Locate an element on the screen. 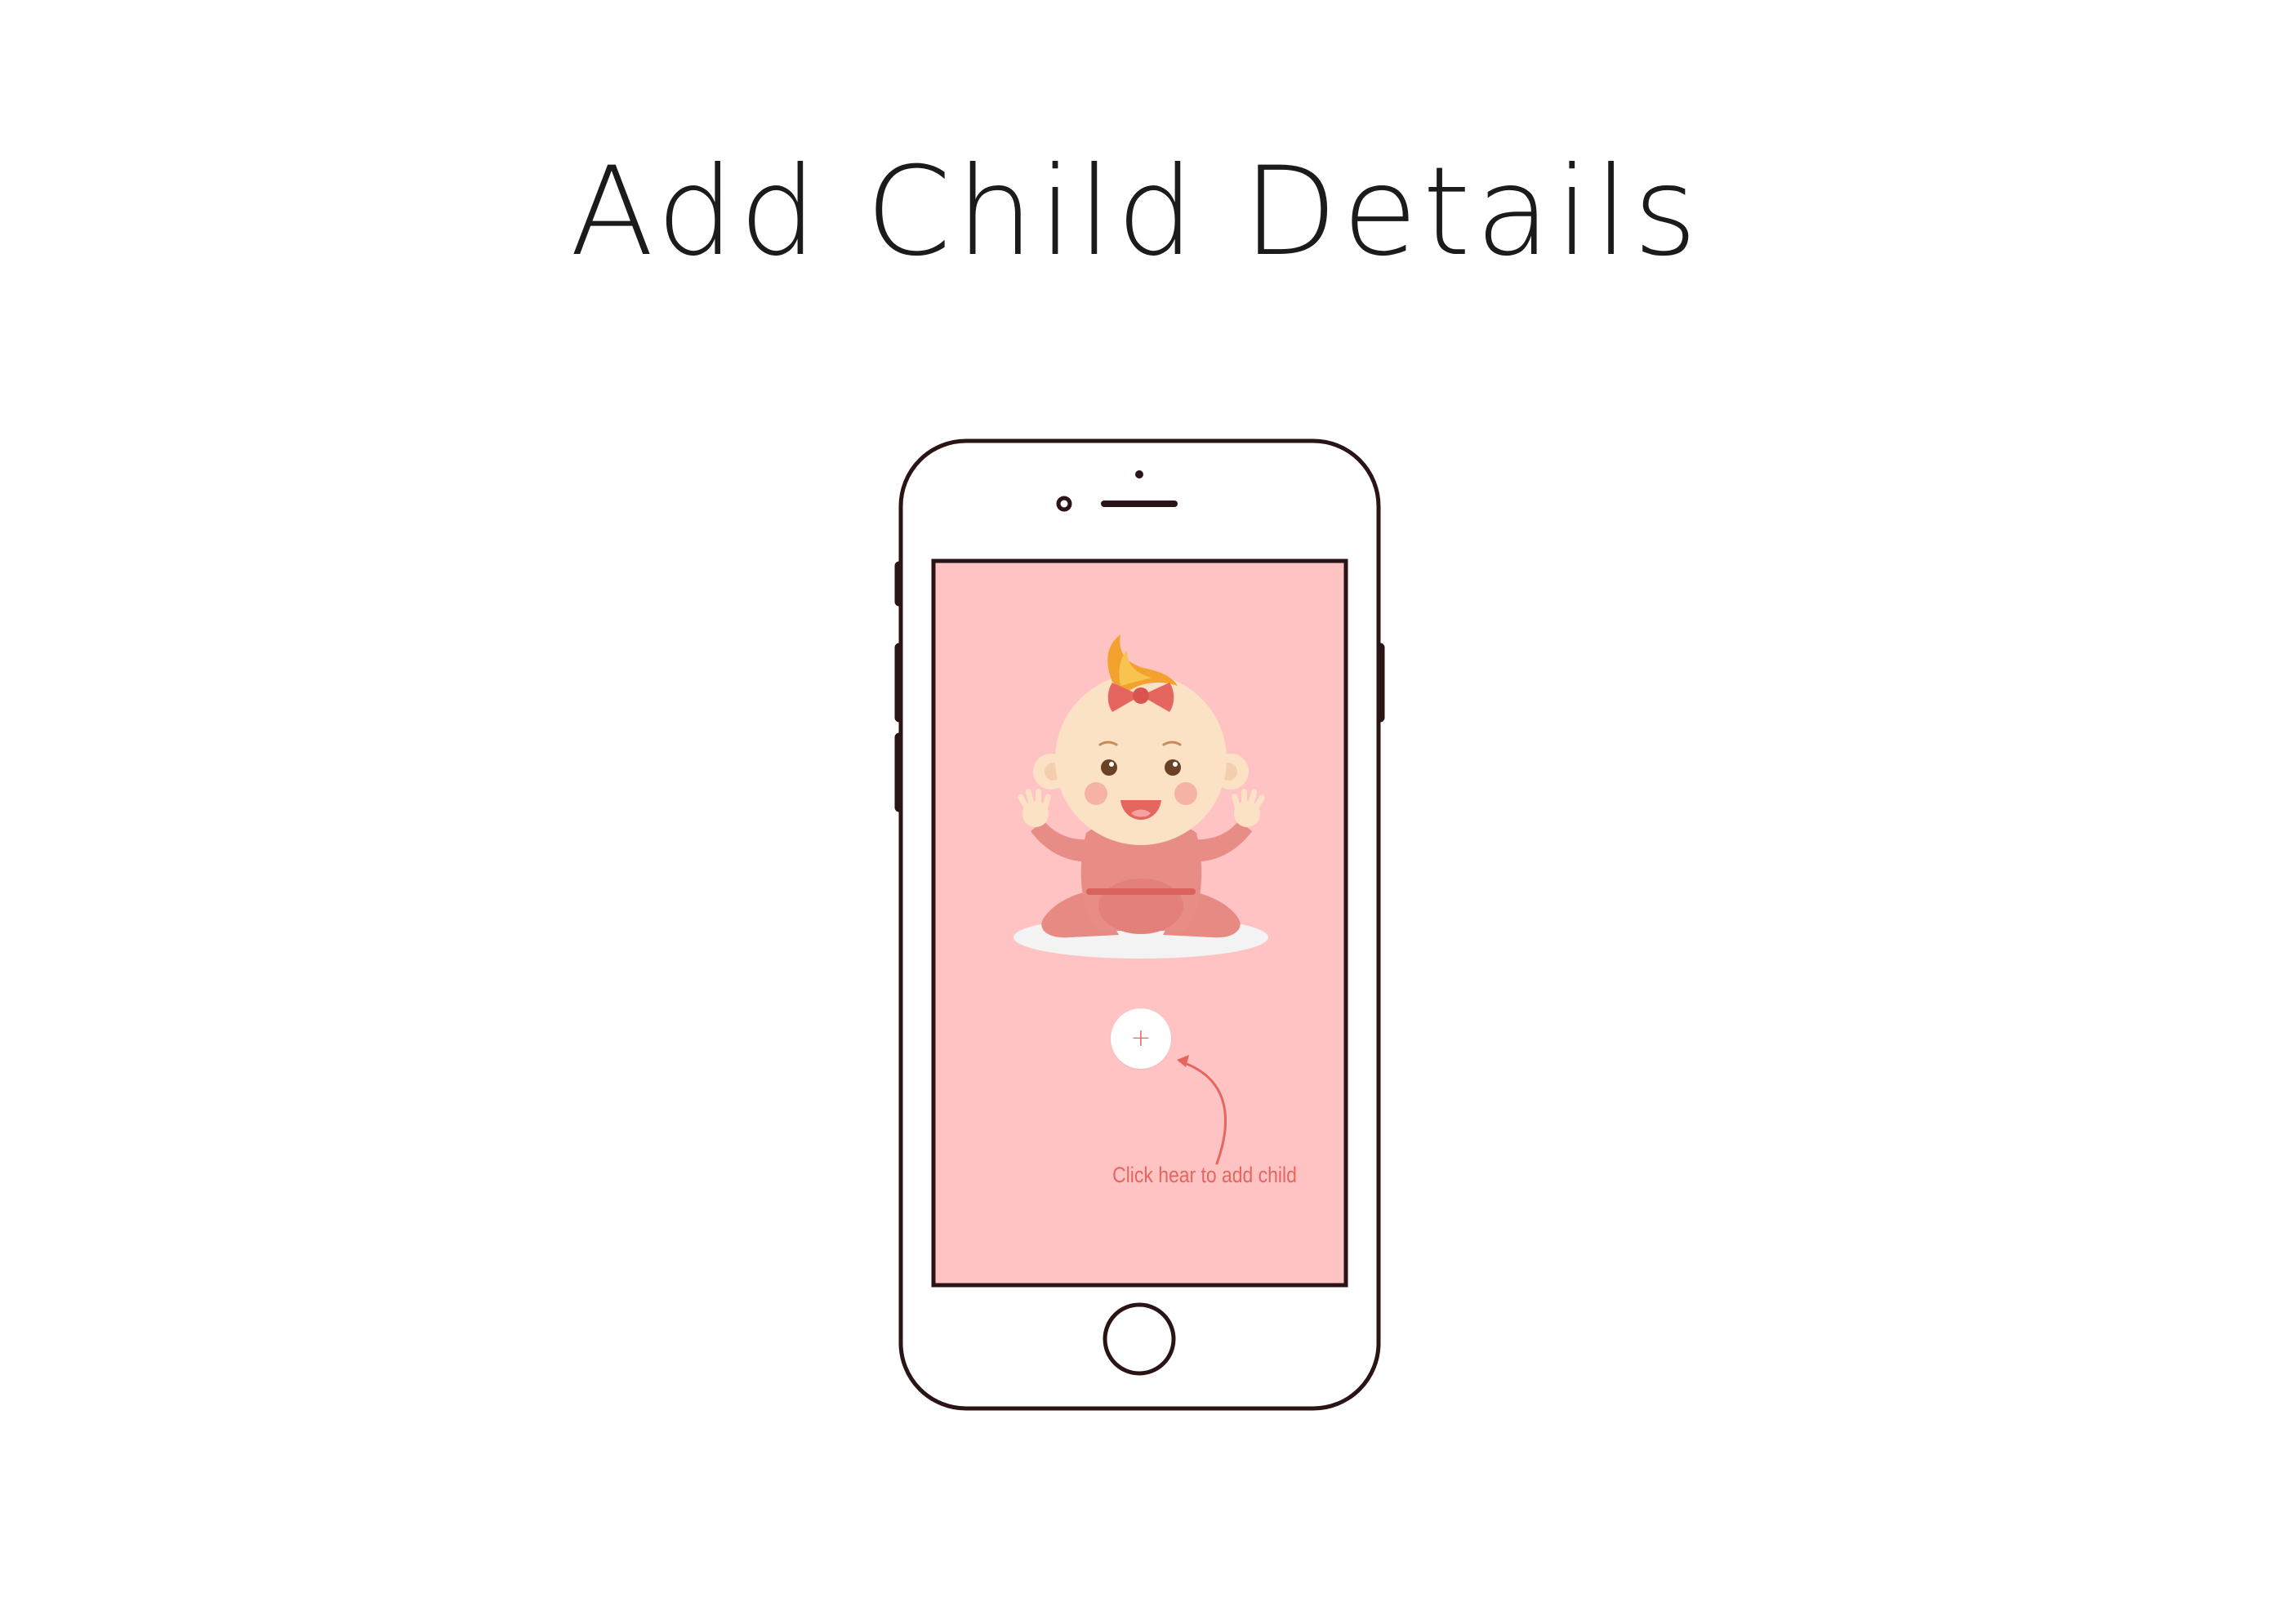 The height and width of the screenshot is (1624, 2272). add-child-hint-text: Click hear to add child is located at coordinates (1204, 1175).